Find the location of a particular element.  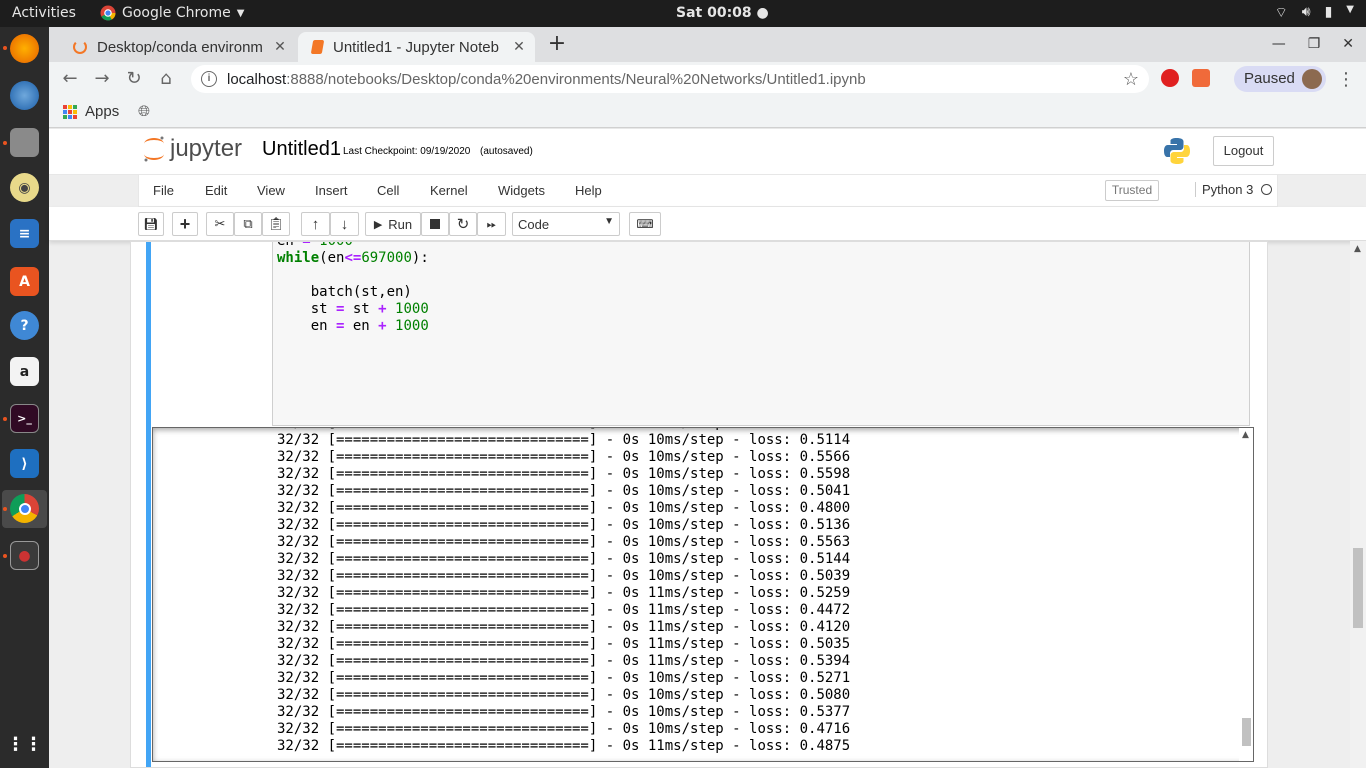

home-icon: ⌂ is located at coordinates (166, 79).